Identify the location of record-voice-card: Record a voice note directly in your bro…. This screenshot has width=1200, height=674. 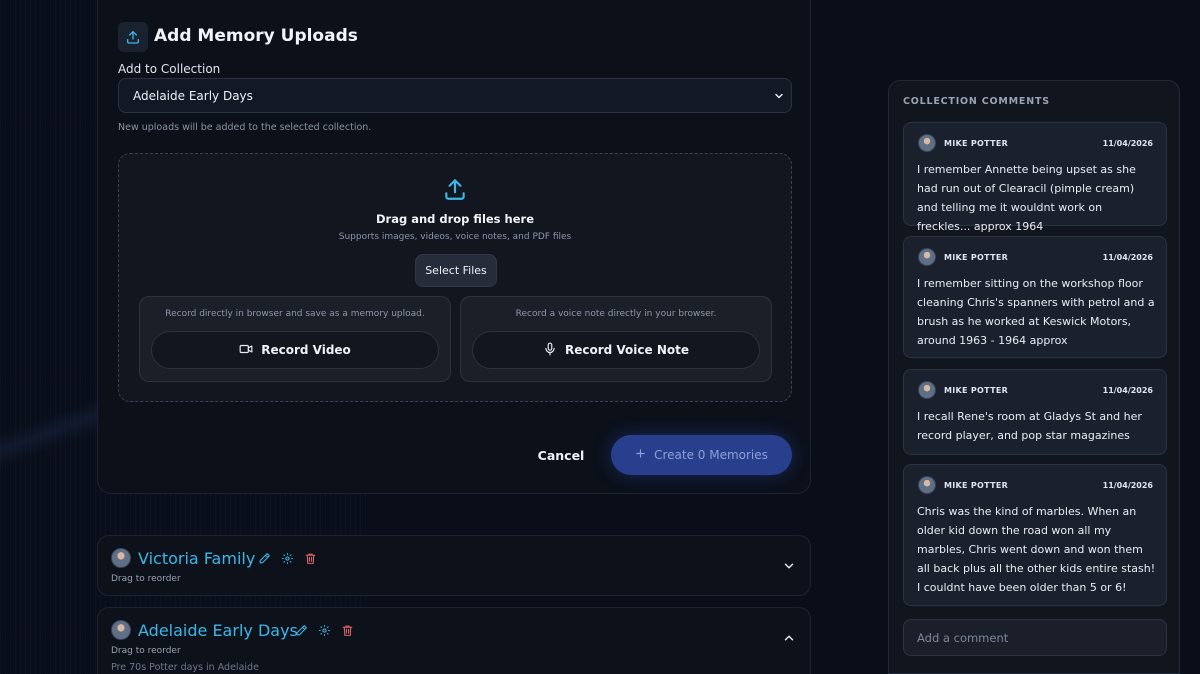
(616, 339).